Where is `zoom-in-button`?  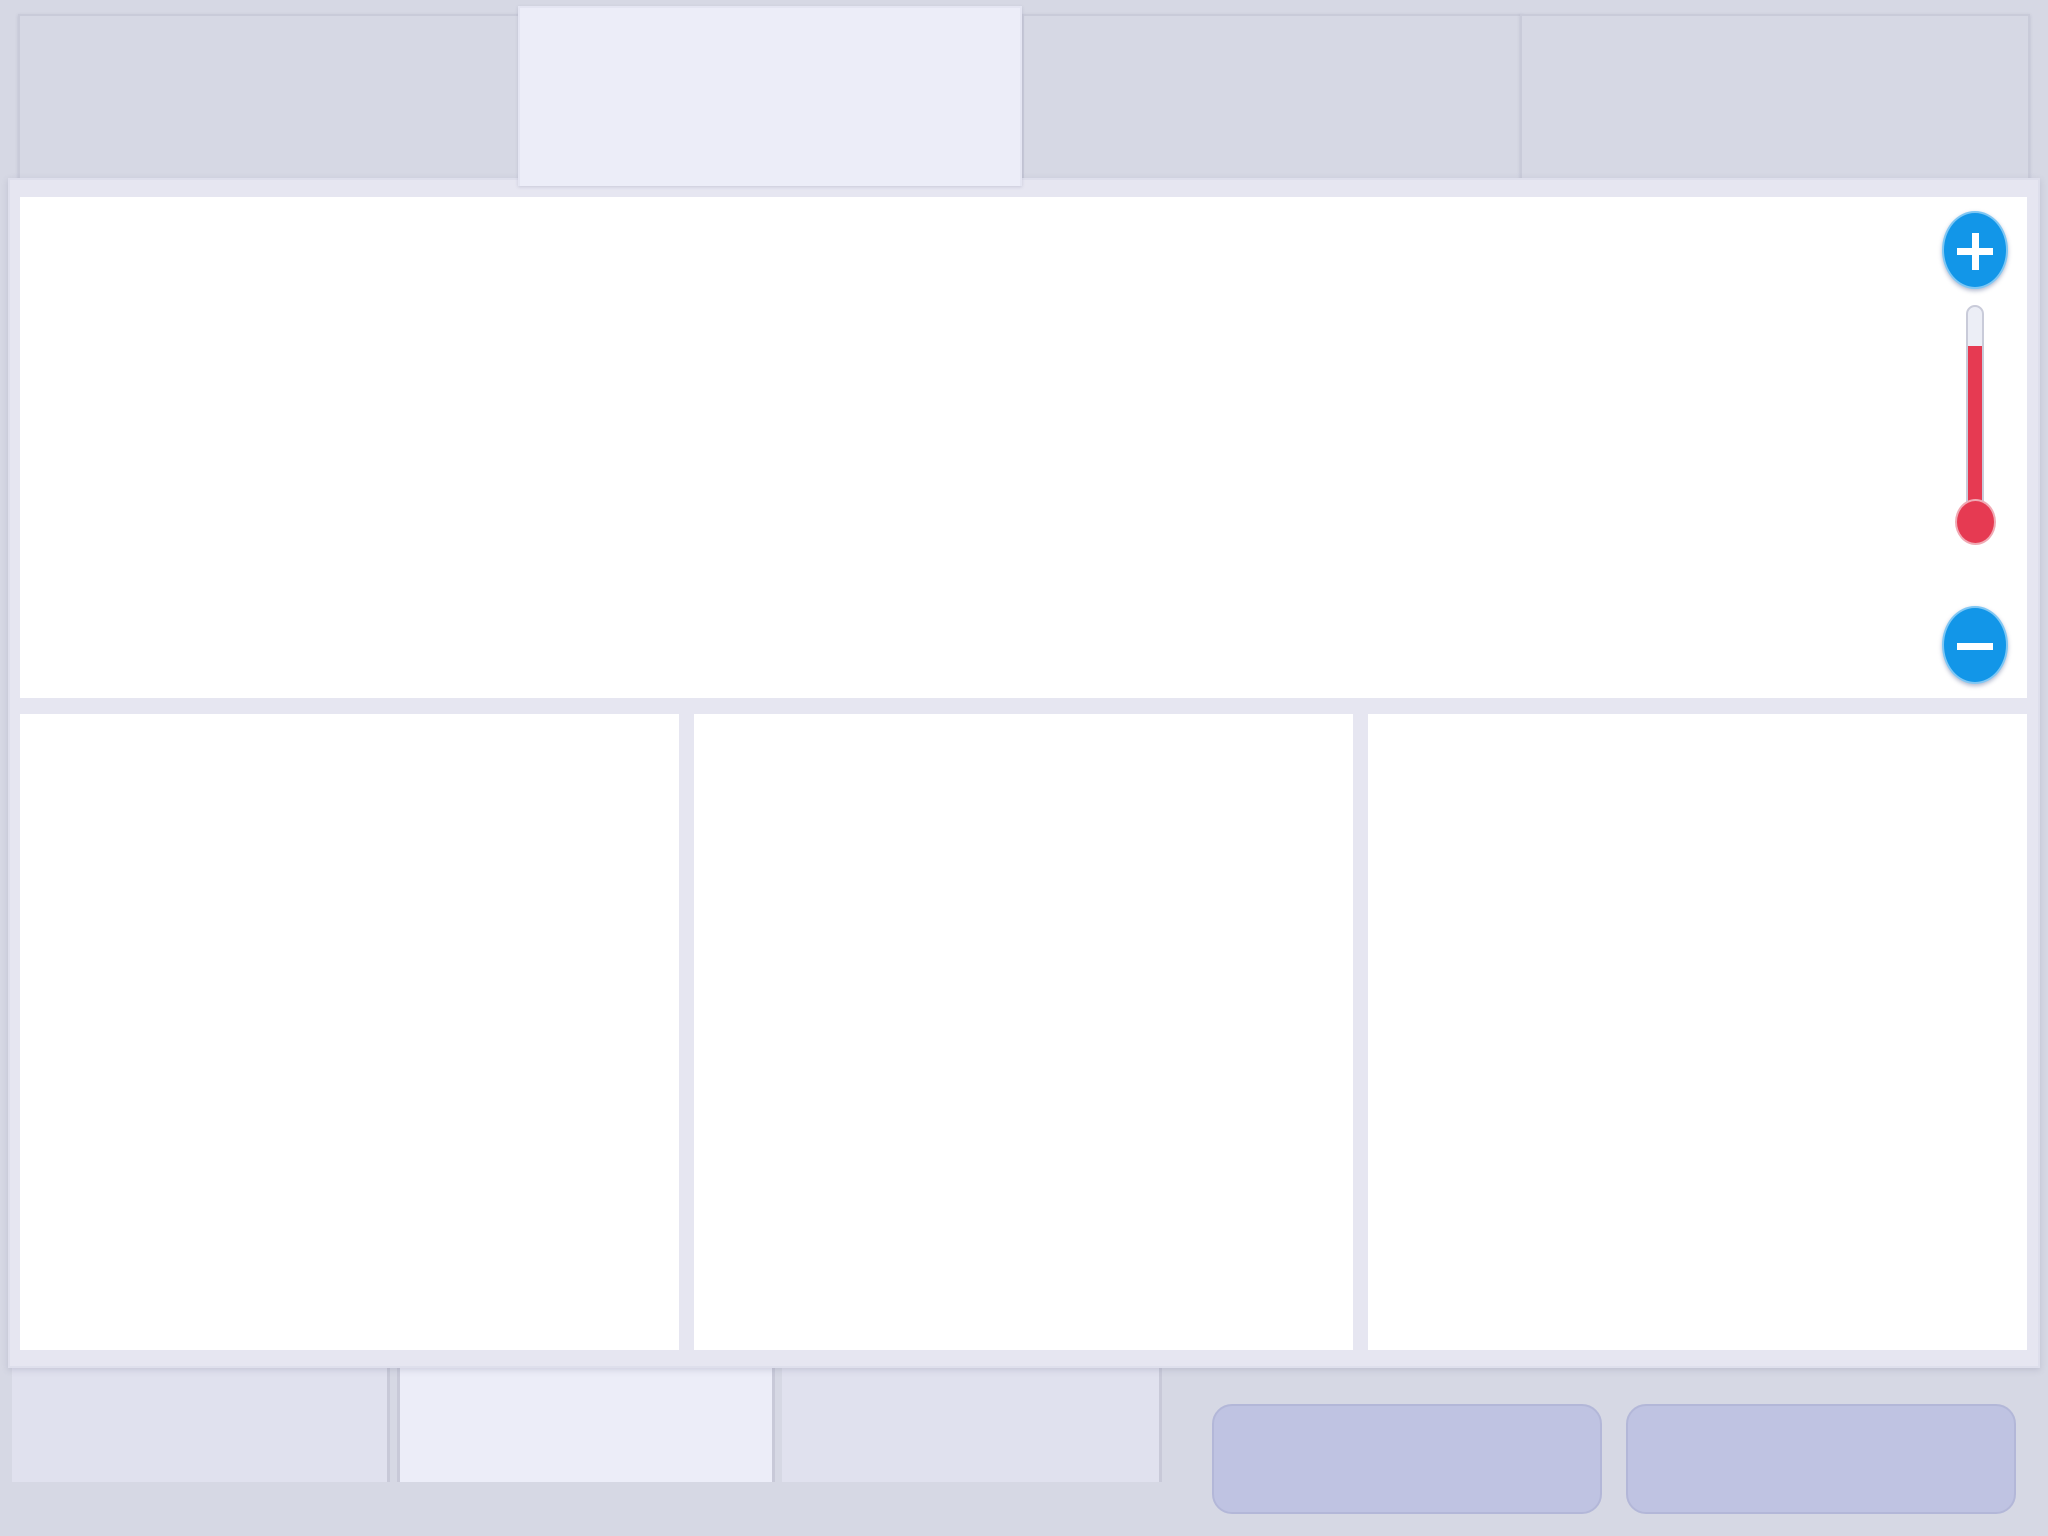 zoom-in-button is located at coordinates (1975, 250).